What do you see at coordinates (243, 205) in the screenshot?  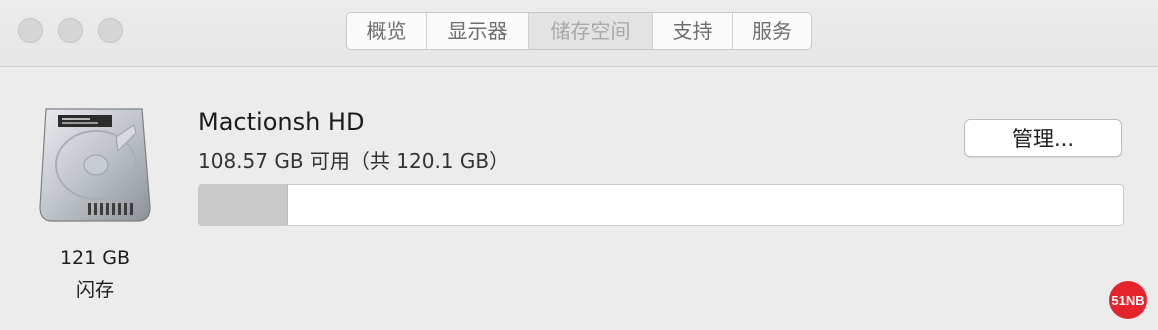 I see `storage-used-segment` at bounding box center [243, 205].